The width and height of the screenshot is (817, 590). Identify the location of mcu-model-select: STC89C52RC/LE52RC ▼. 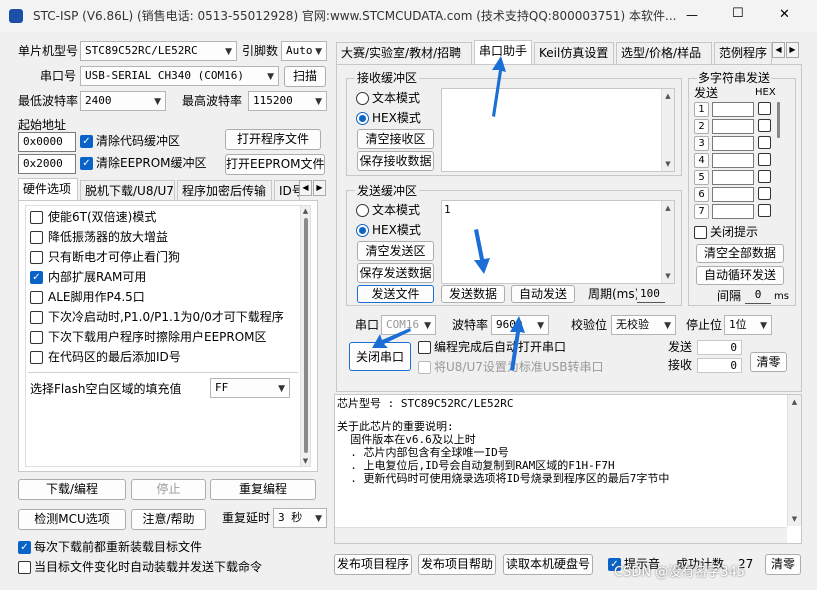
(158, 51).